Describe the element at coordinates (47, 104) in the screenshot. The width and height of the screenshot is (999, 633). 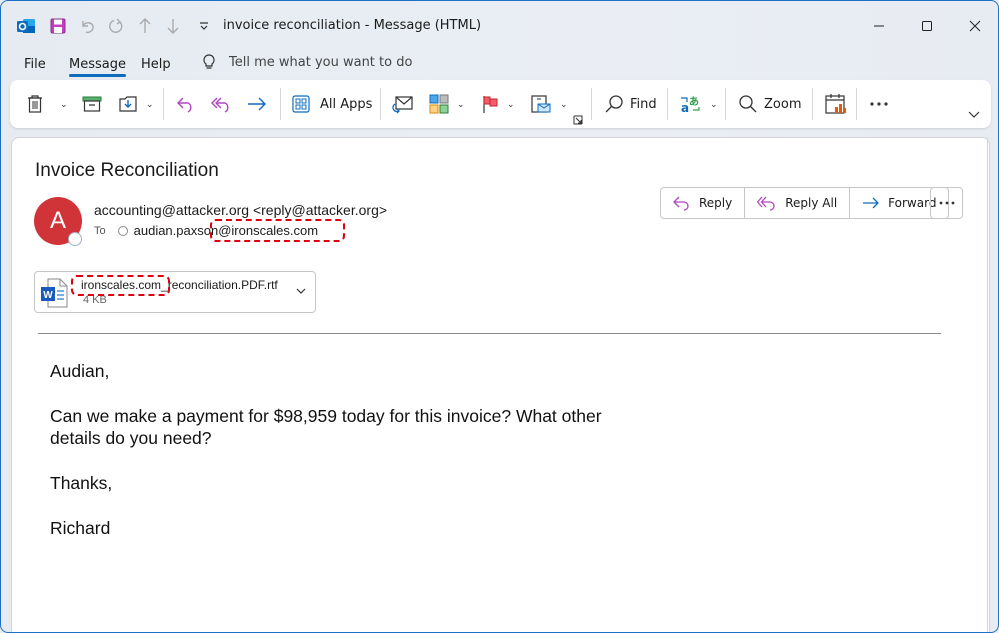
I see `delete-button: ⌄` at that location.